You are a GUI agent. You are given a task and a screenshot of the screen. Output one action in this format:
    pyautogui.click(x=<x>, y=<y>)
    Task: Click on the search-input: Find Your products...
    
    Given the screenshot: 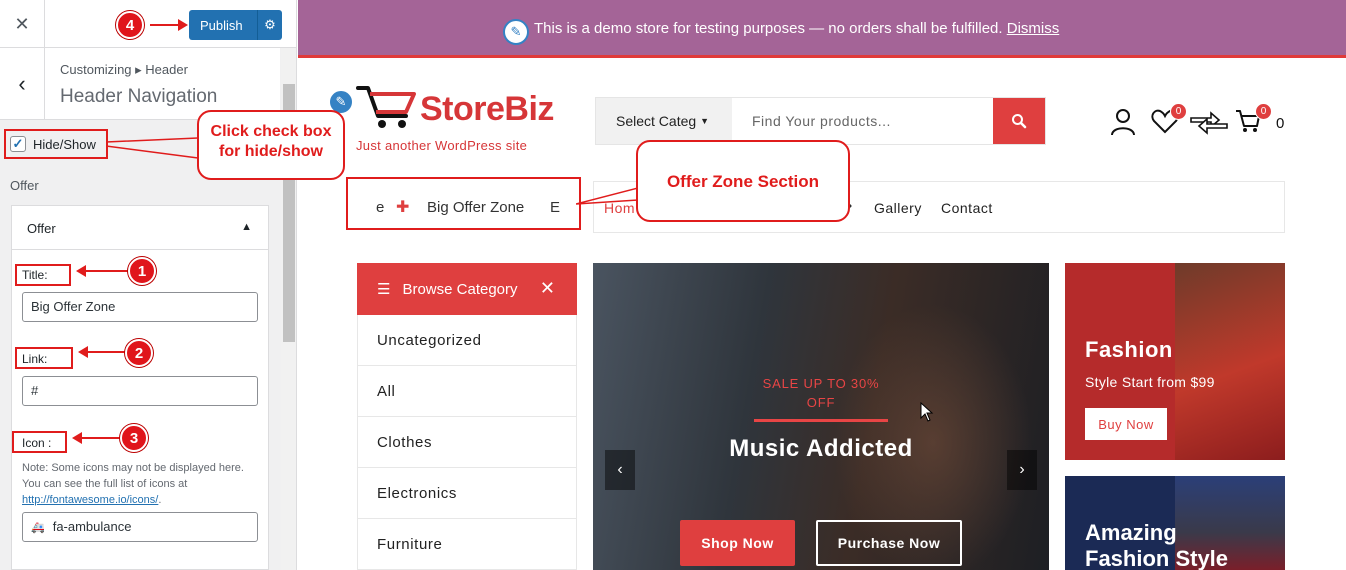 What is the action you would take?
    pyautogui.click(x=862, y=121)
    